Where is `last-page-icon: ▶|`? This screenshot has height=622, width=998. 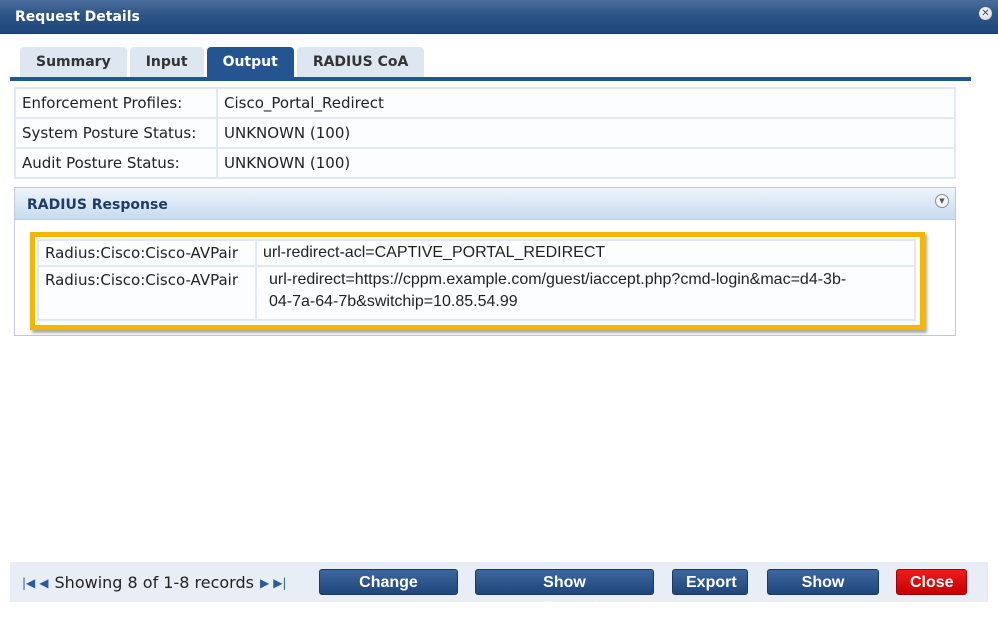
last-page-icon: ▶| is located at coordinates (279, 583).